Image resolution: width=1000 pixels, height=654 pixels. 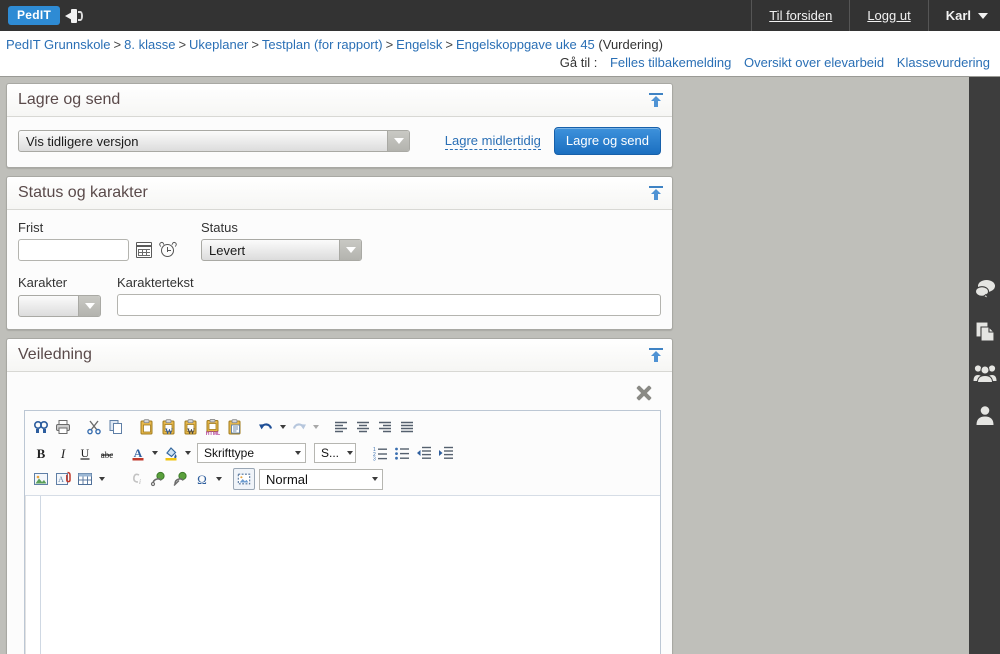 I want to click on lagre-midlertidig-link: Lagre midlertidig, so click(x=492, y=141).